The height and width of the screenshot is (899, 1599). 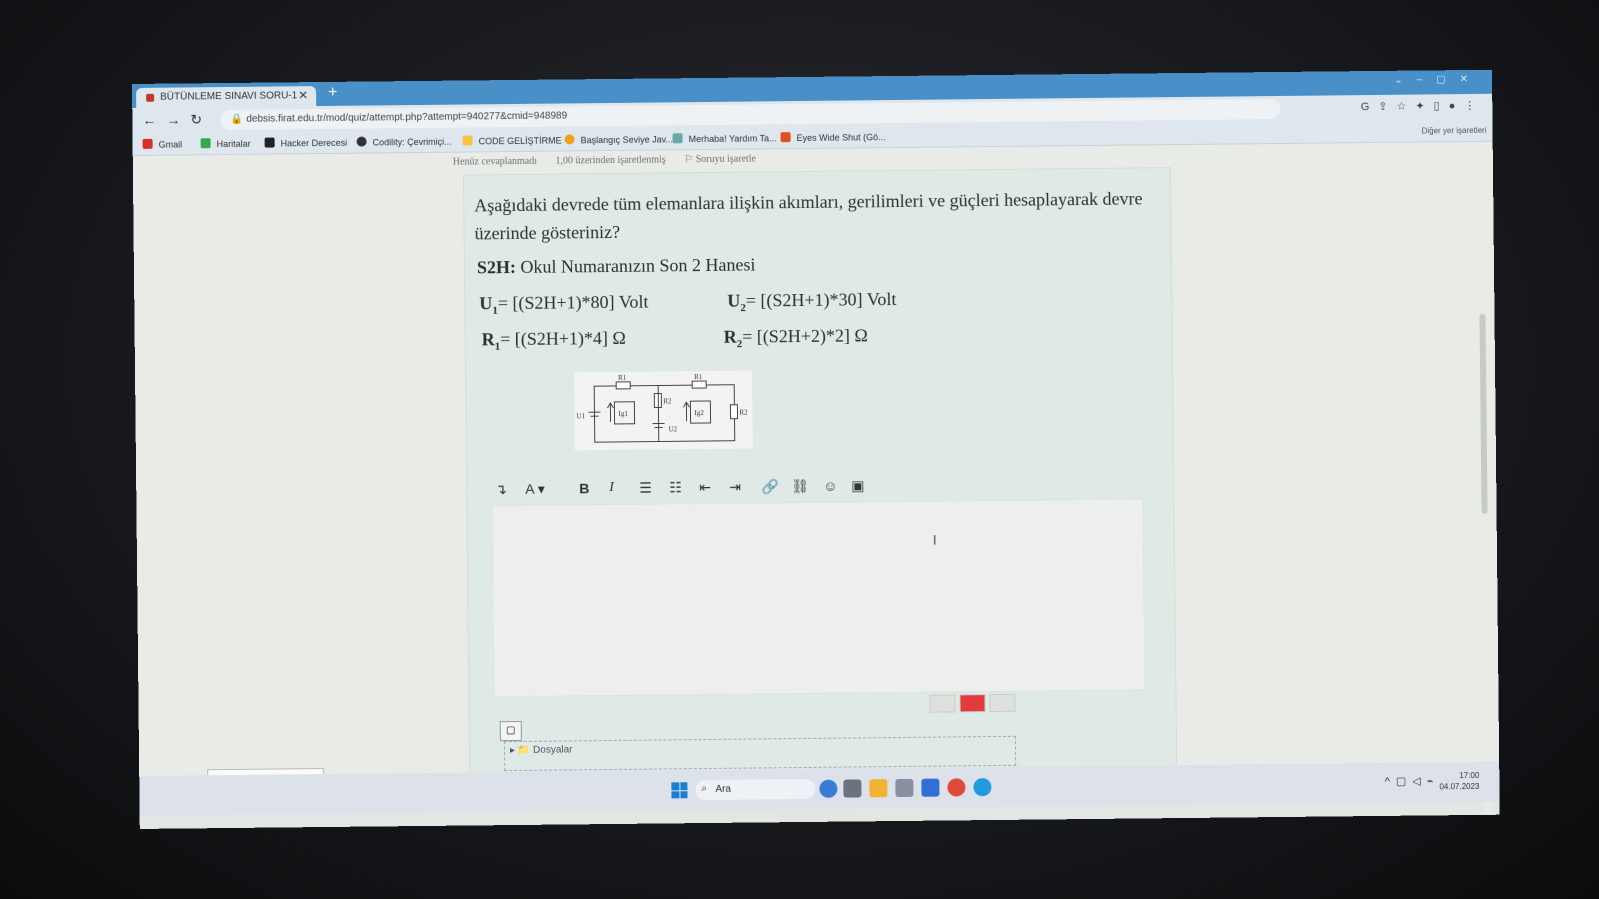 What do you see at coordinates (1438, 80) in the screenshot?
I see `window-controls: ⌄–▢✕` at bounding box center [1438, 80].